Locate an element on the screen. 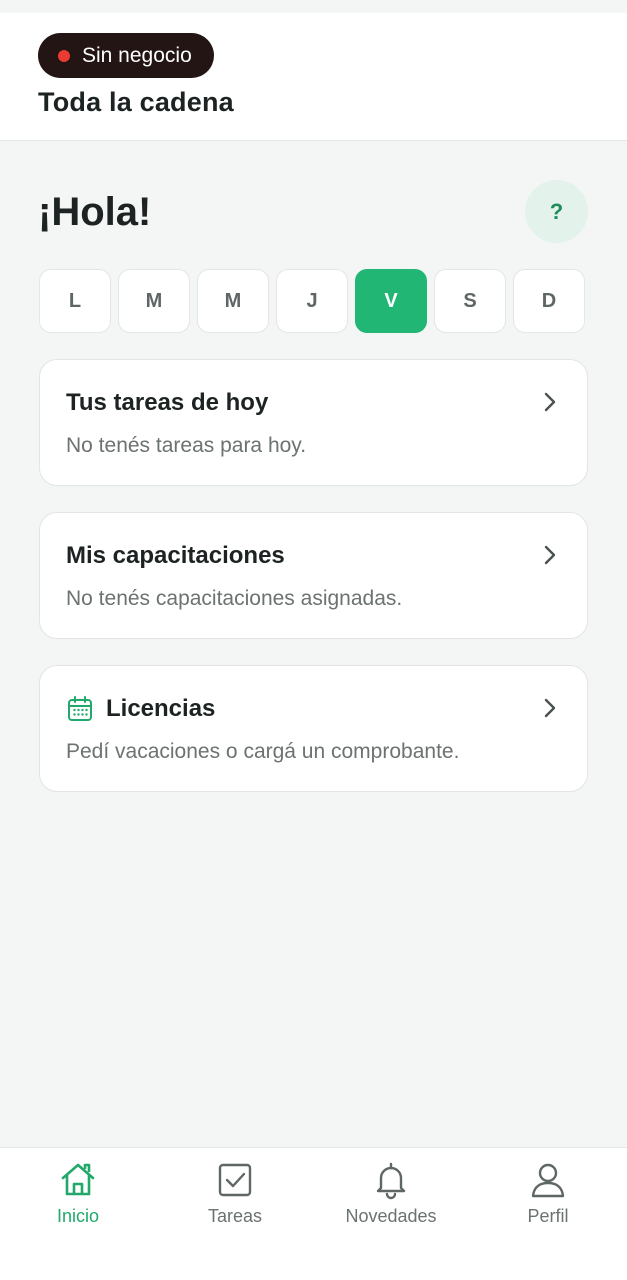  week-day-selector: L M M J V S D is located at coordinates (313, 301).